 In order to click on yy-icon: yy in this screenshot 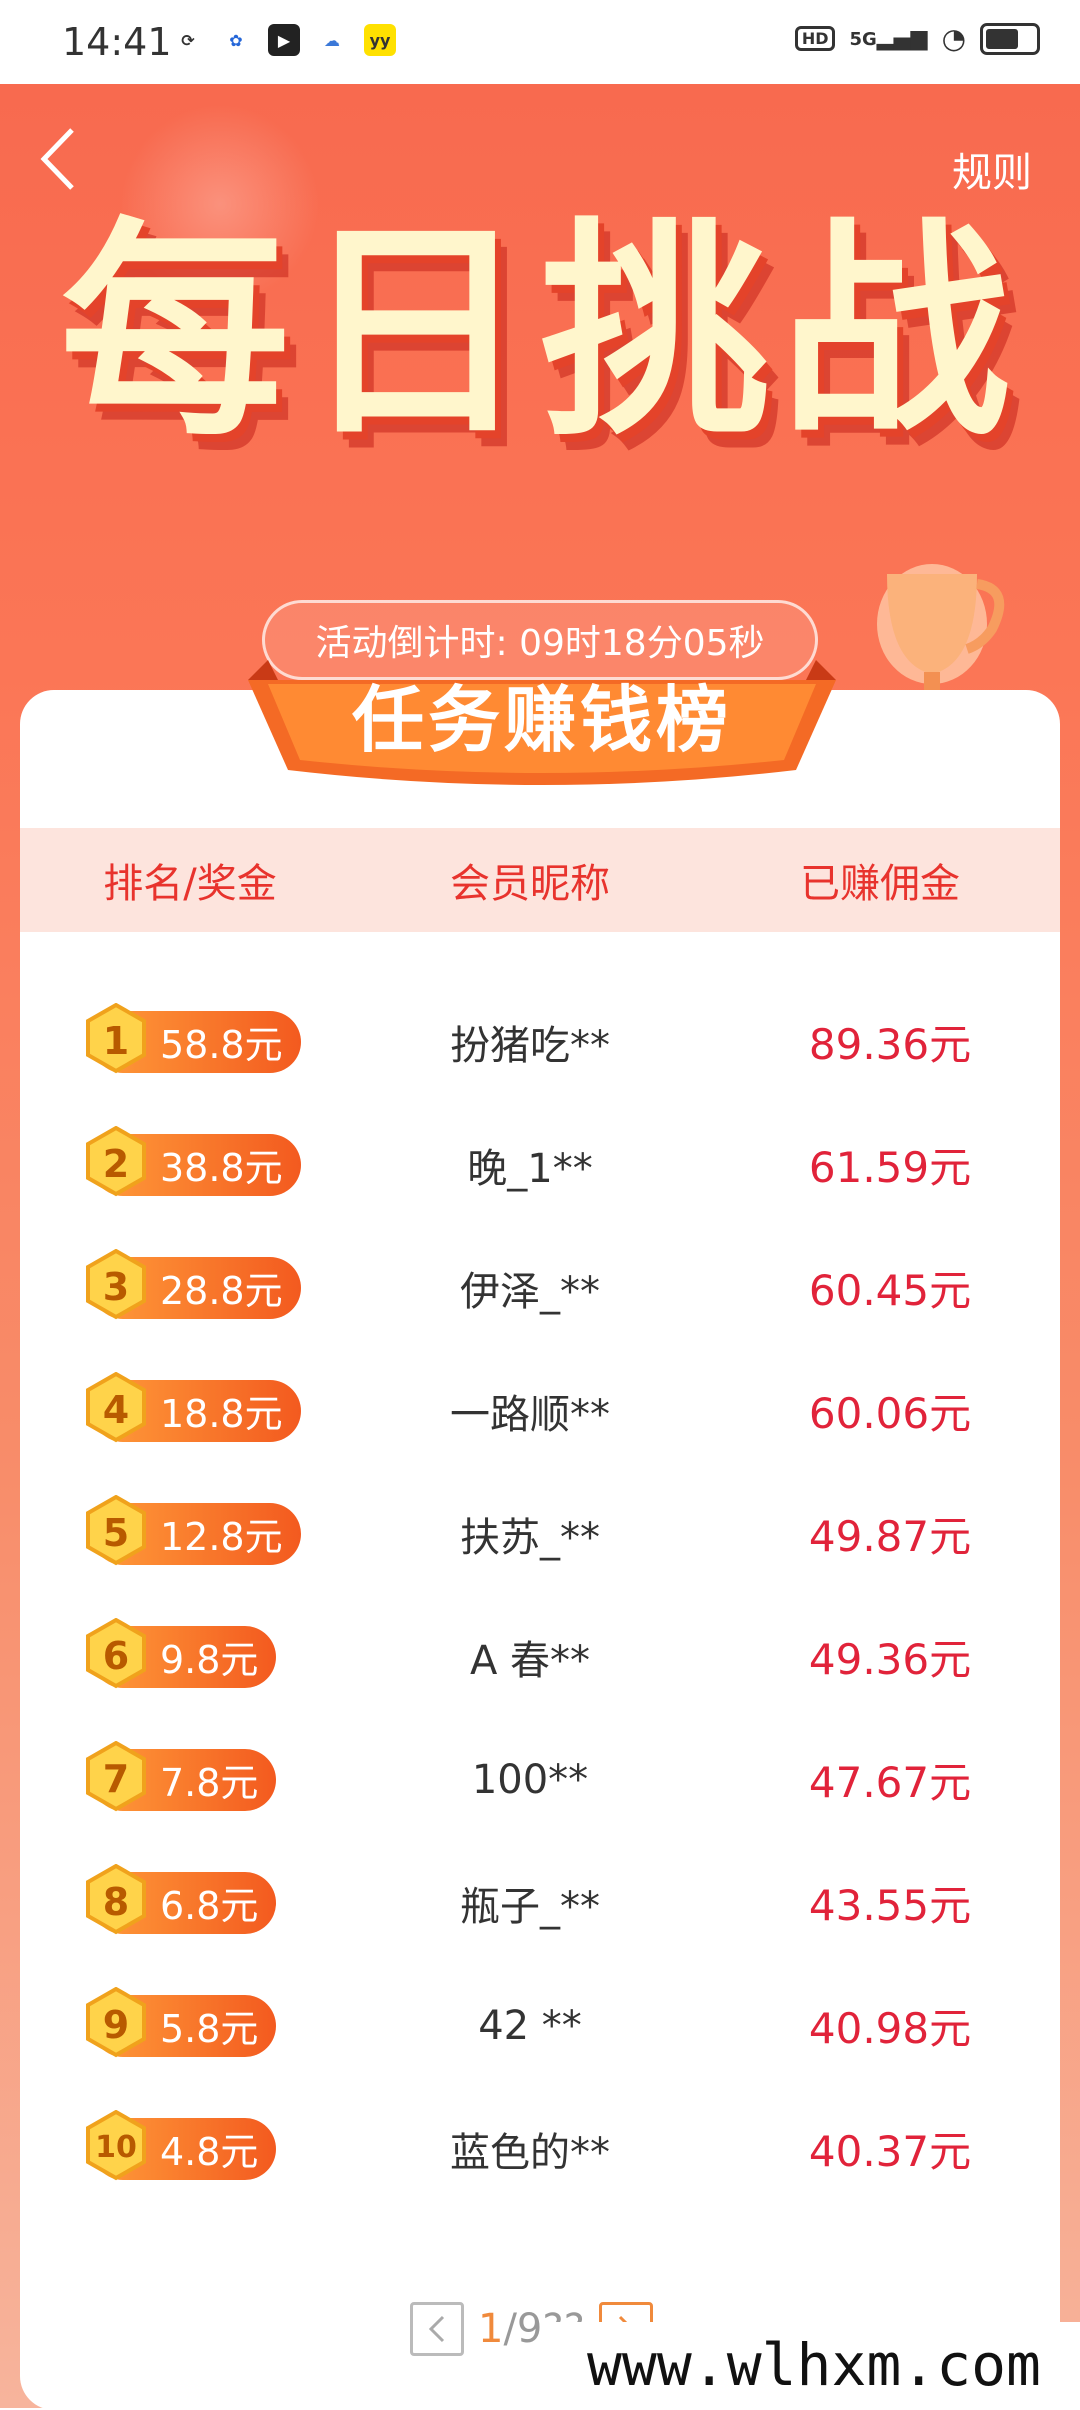, I will do `click(380, 40)`.